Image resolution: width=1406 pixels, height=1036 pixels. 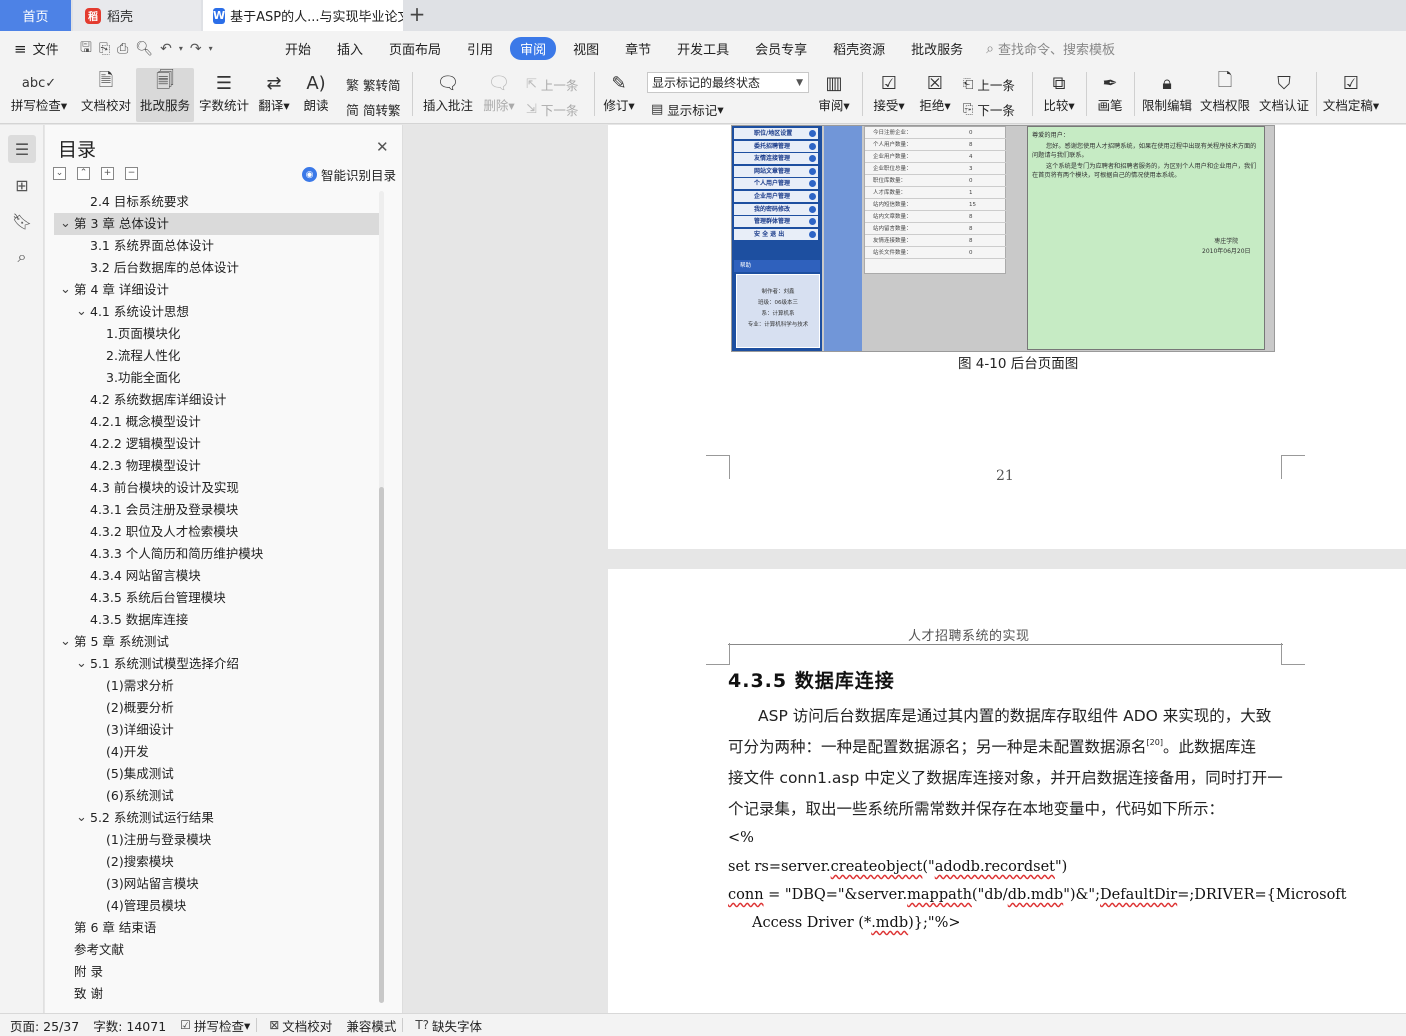 What do you see at coordinates (216, 246) in the screenshot?
I see `toc-item: 3.1 系统界面总体设计` at bounding box center [216, 246].